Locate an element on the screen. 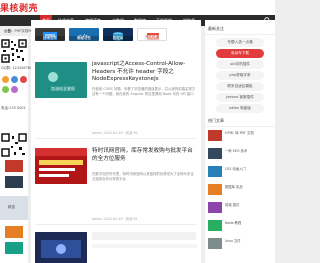 The width and height of the screenshot is (320, 263). thumbnail-caption: 加油站全鉴权 is located at coordinates (63, 88).